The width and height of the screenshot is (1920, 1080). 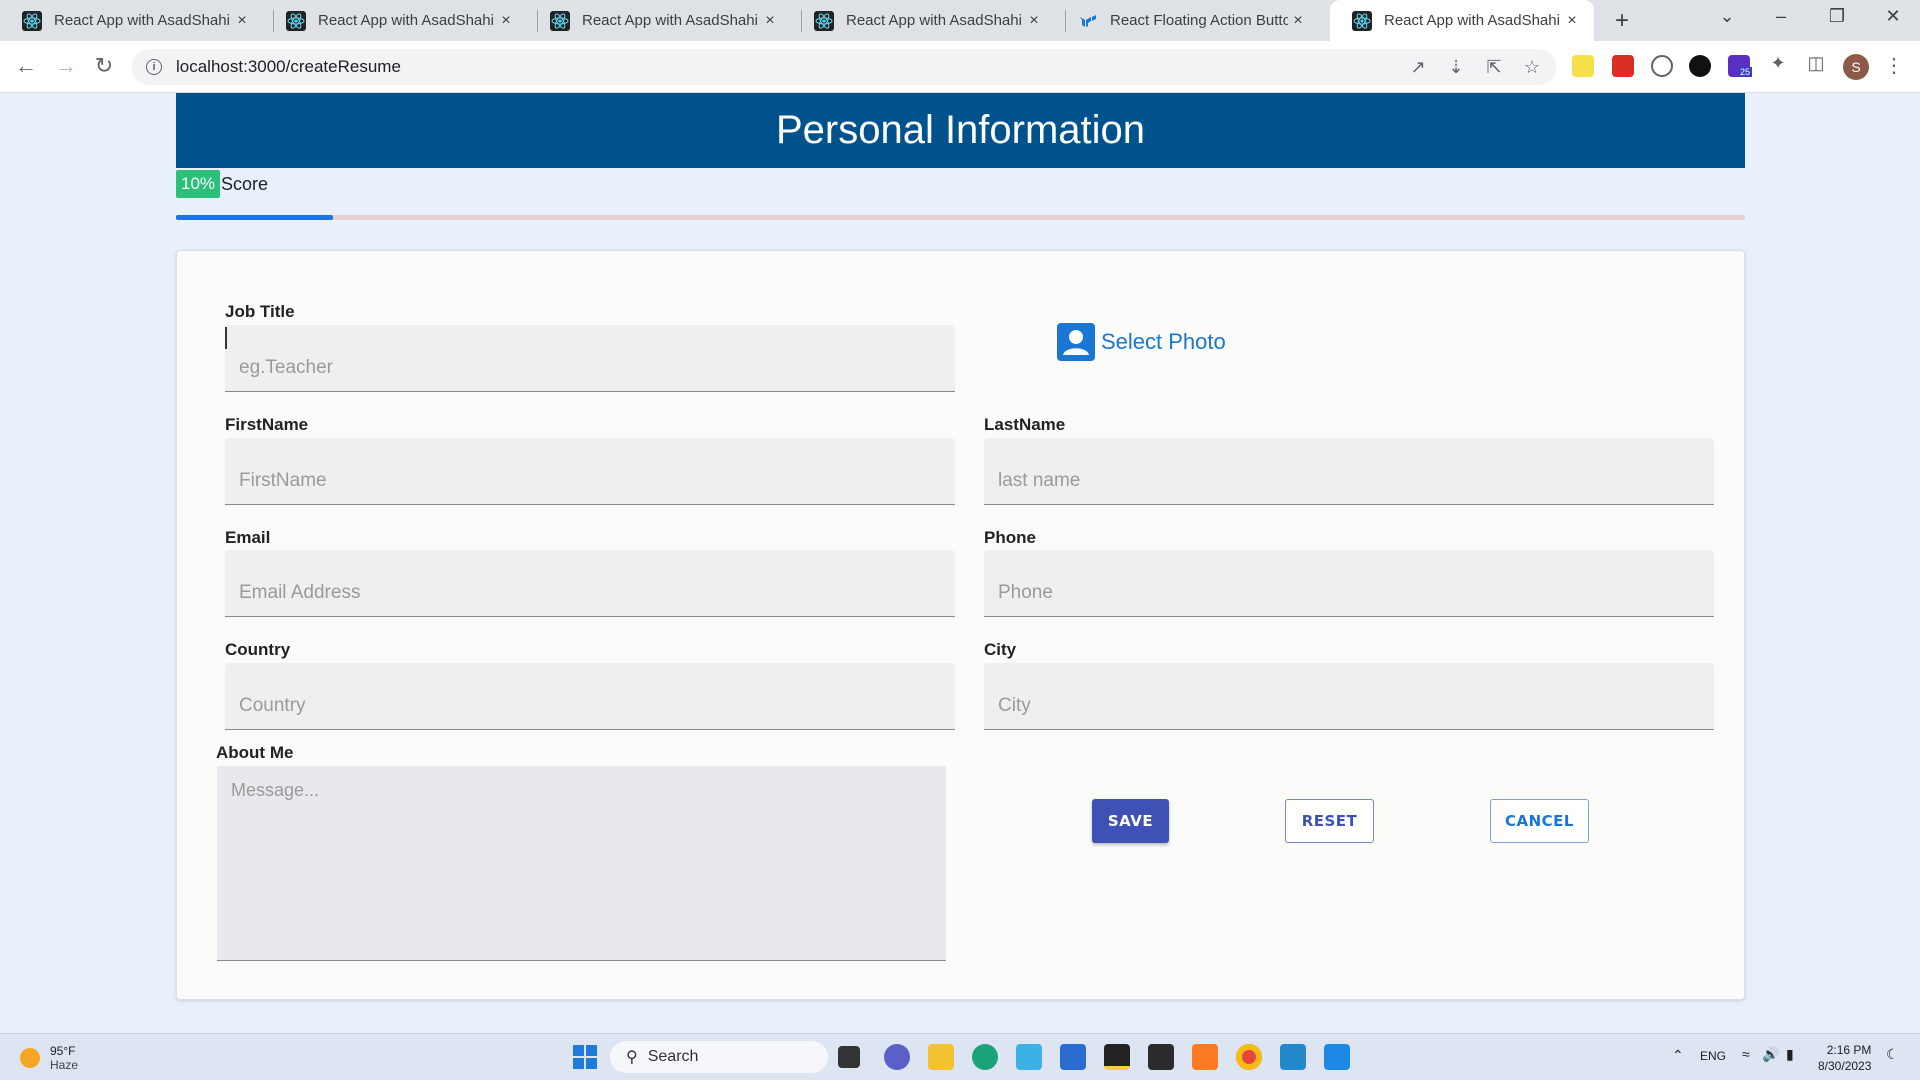 What do you see at coordinates (1746, 1054) in the screenshot?
I see `wifi-icon: ≈` at bounding box center [1746, 1054].